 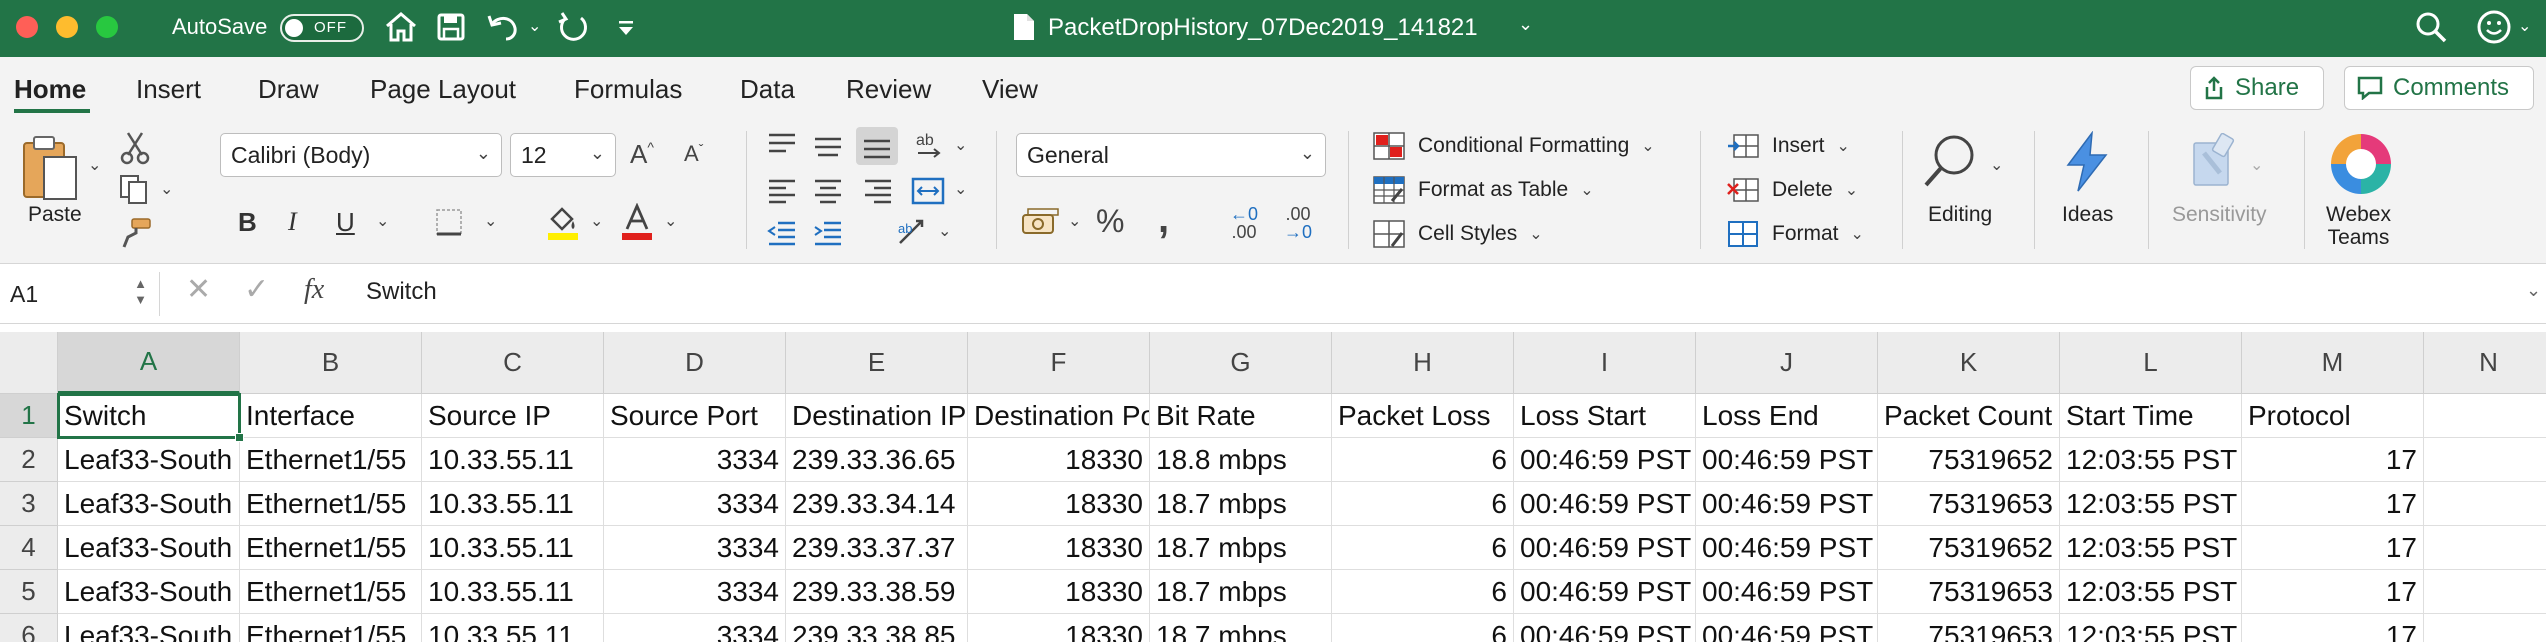 I want to click on cell-f4: 18330, so click(x=1059, y=548).